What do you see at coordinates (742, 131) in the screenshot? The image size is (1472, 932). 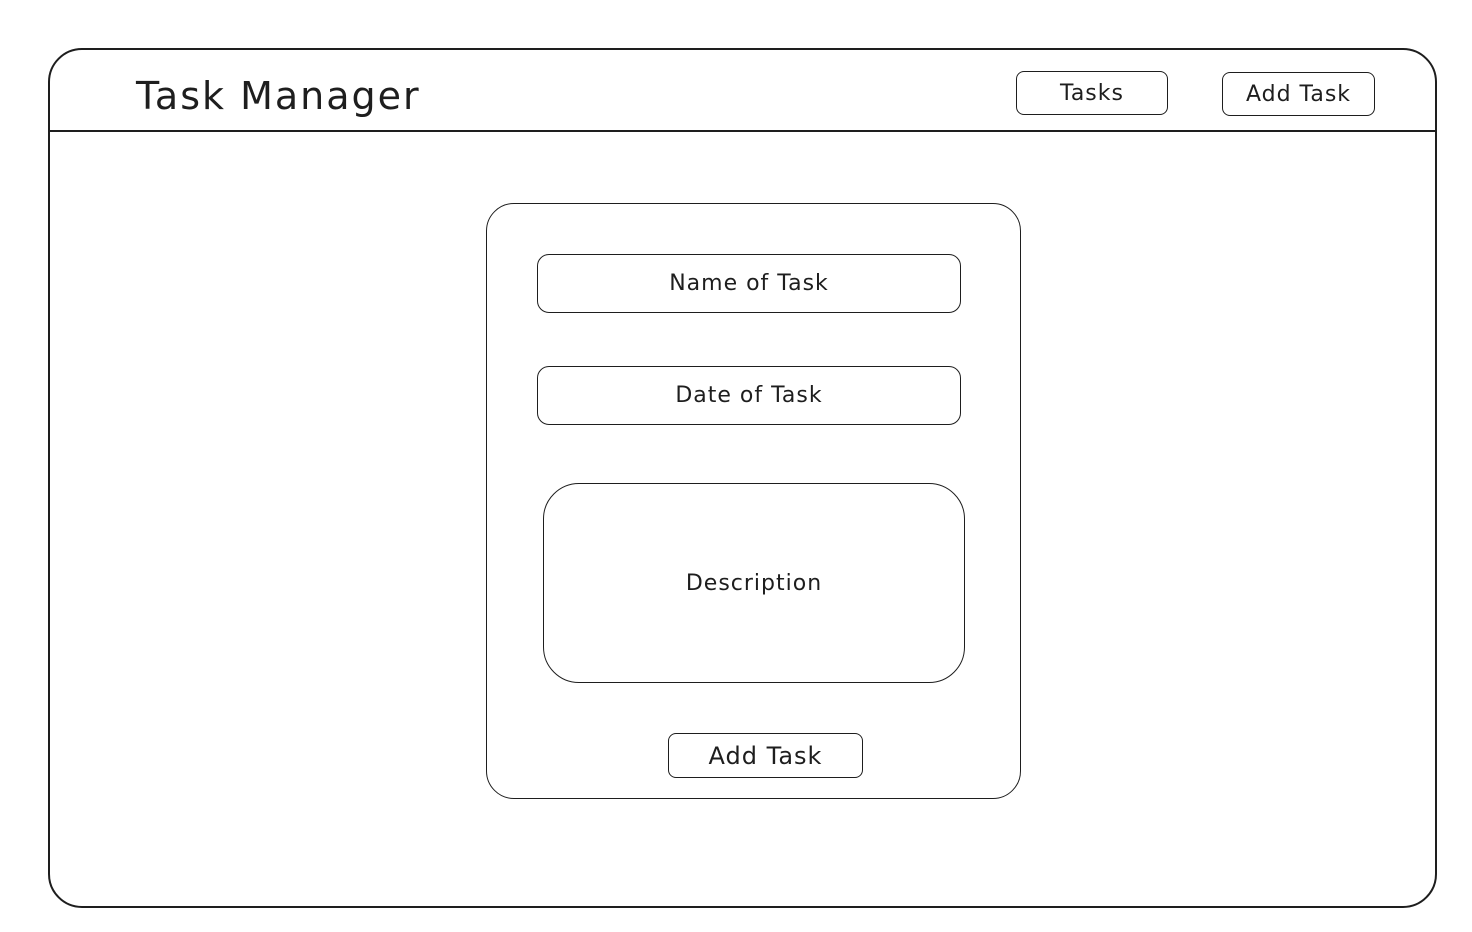 I see `header-divider` at bounding box center [742, 131].